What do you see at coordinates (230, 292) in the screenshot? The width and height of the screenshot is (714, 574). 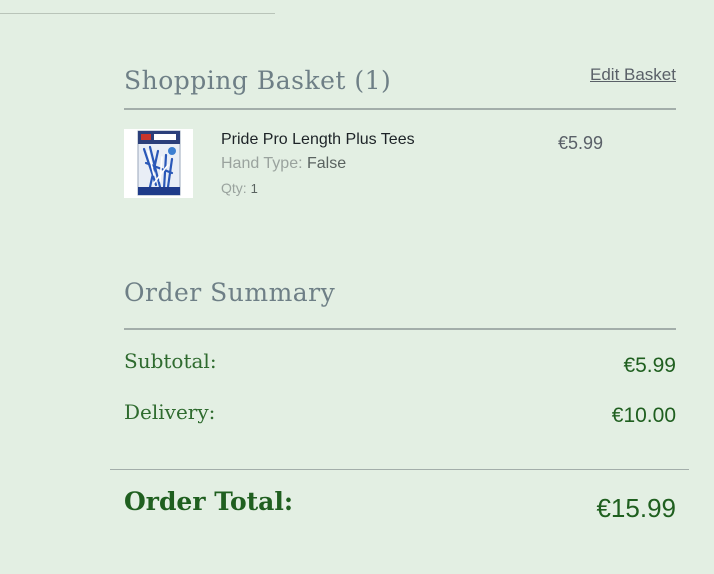 I see `order-summary-title: Order Summary` at bounding box center [230, 292].